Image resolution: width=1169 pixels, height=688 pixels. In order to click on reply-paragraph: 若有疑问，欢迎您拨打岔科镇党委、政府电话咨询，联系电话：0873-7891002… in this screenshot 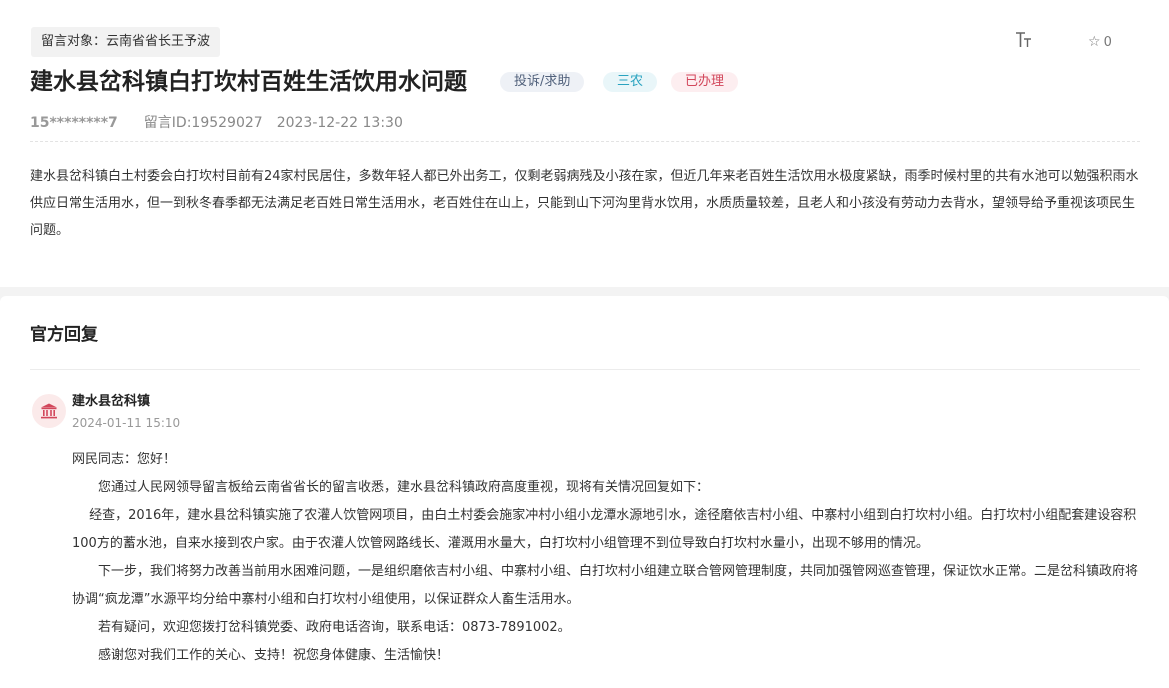, I will do `click(321, 627)`.